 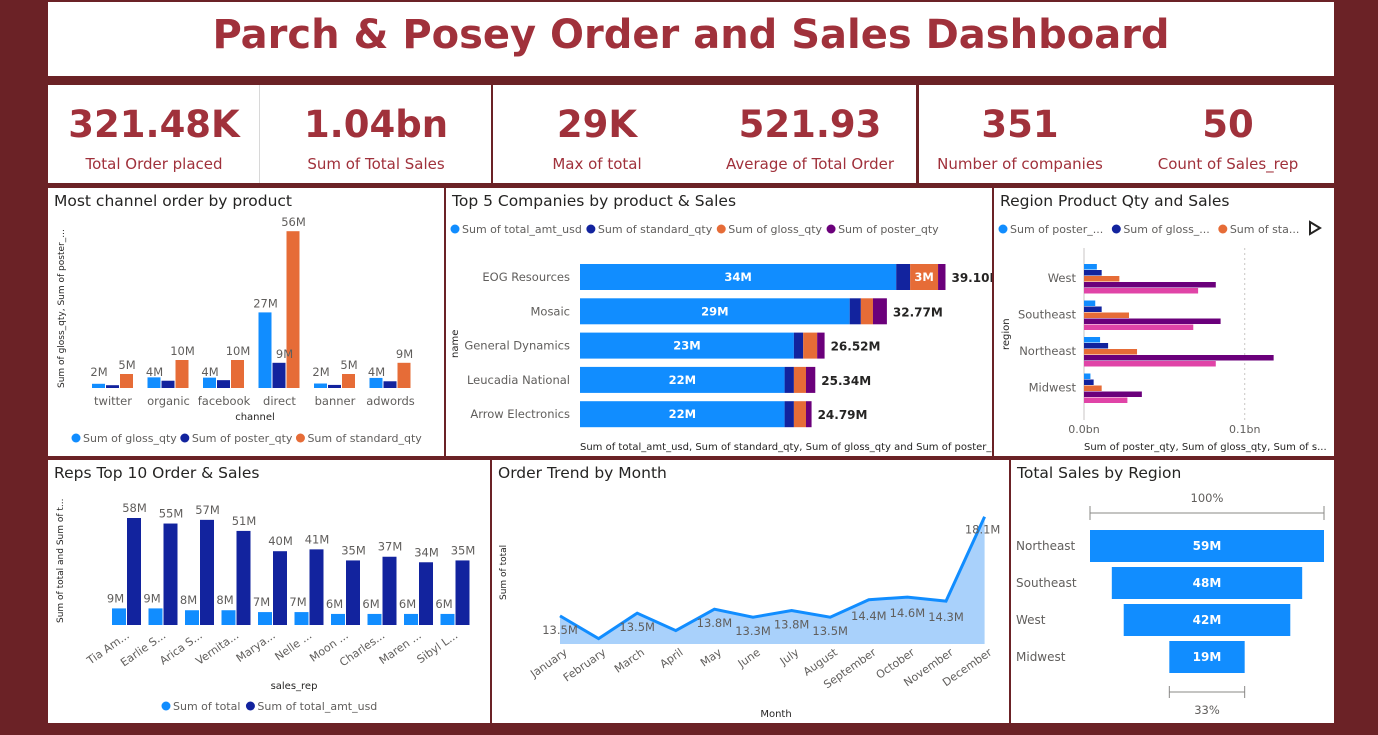 What do you see at coordinates (255, 417) in the screenshot?
I see `channel-x-axis-title: channel` at bounding box center [255, 417].